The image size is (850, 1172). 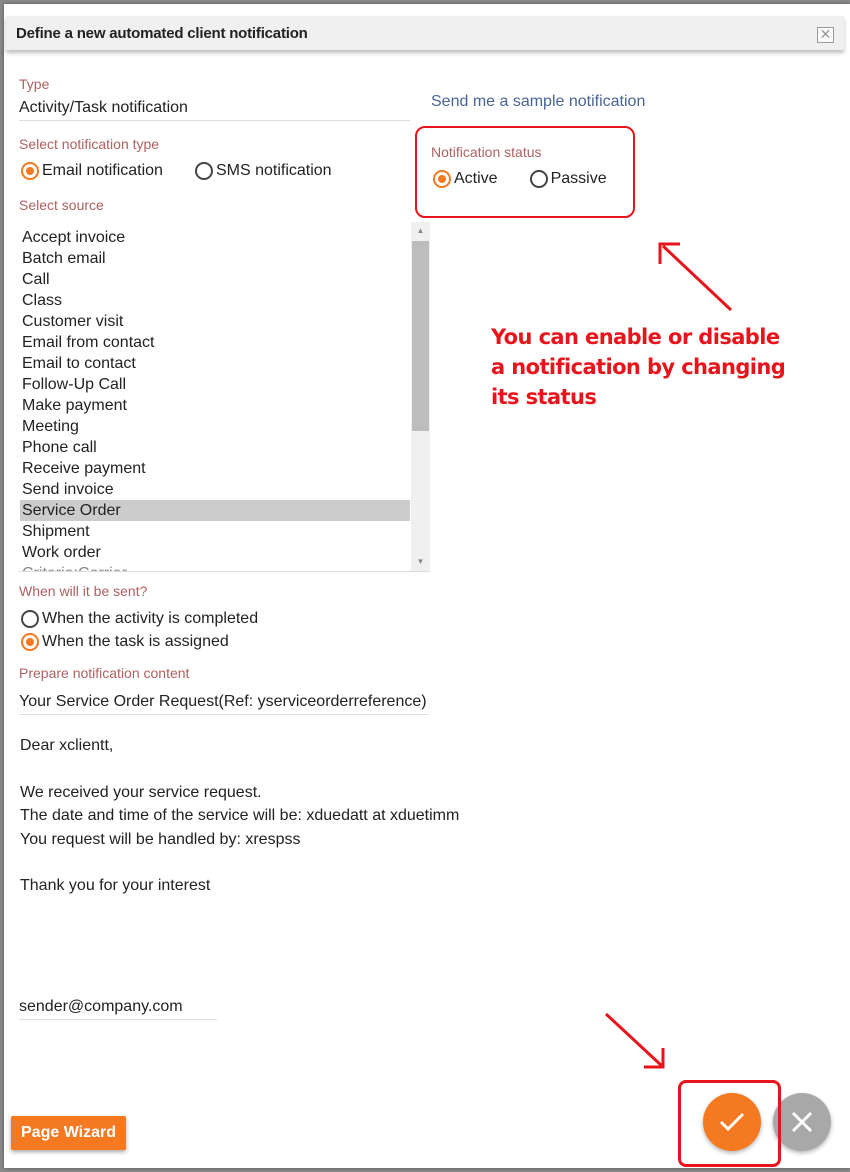 I want to click on confirm-button, so click(x=732, y=1122).